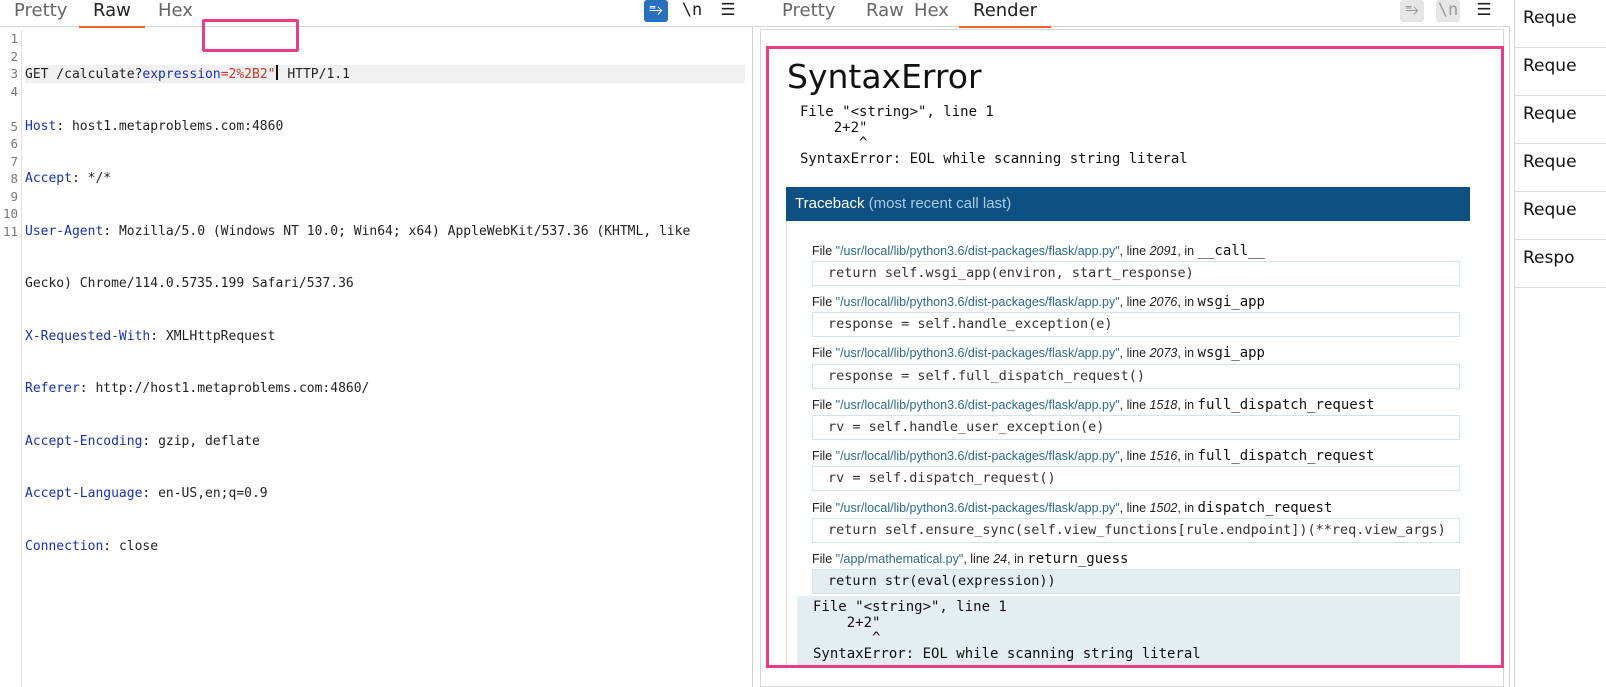 This screenshot has width=1606, height=687. Describe the element at coordinates (14, 143) in the screenshot. I see `line-number: 6` at that location.